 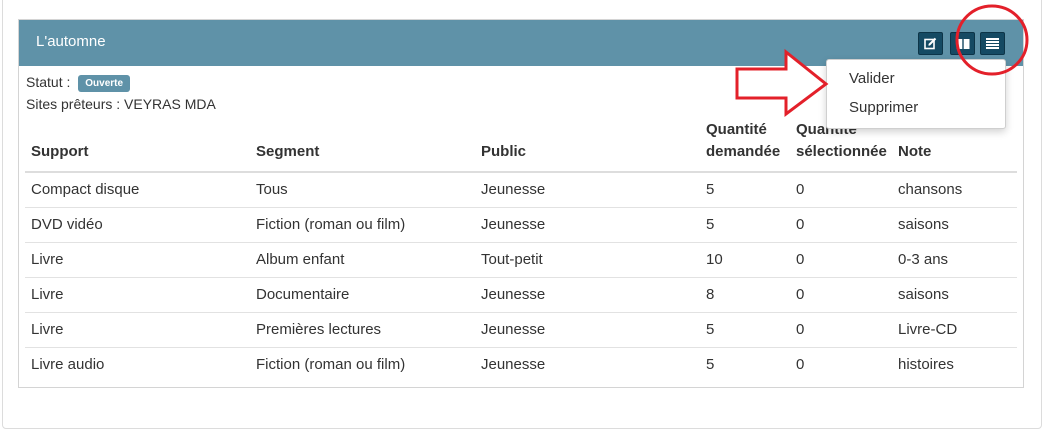 What do you see at coordinates (362, 329) in the screenshot?
I see `cell-segment: Premières lectures` at bounding box center [362, 329].